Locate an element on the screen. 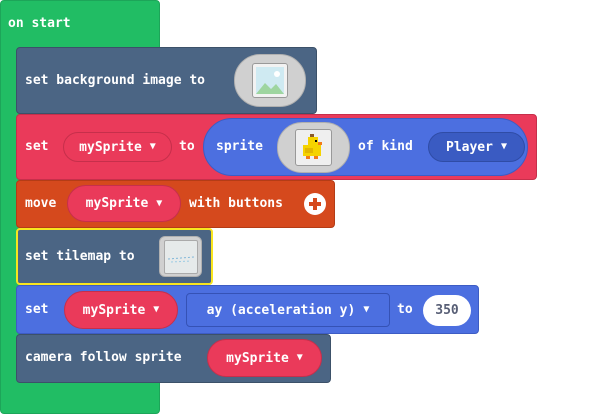 The image size is (589, 414). tilemap-icon-svg is located at coordinates (181, 259).